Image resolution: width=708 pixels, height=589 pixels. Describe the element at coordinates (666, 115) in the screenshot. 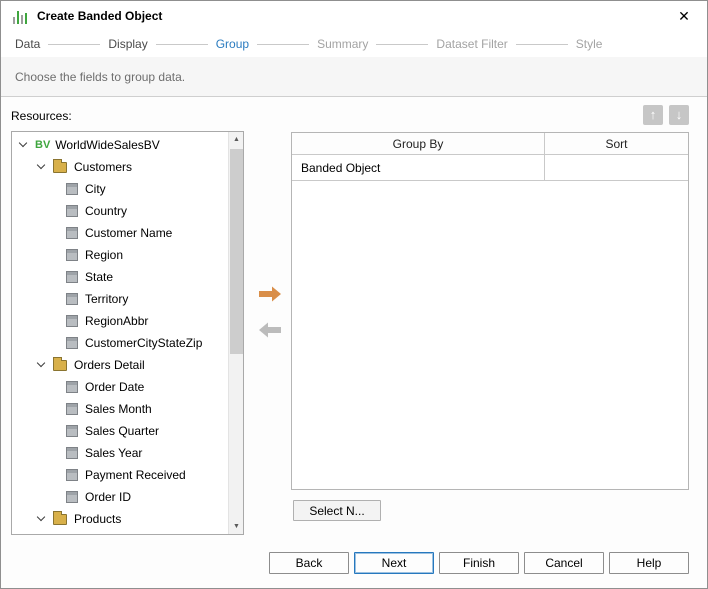

I see `reorder-buttons: ↑ ↓` at that location.